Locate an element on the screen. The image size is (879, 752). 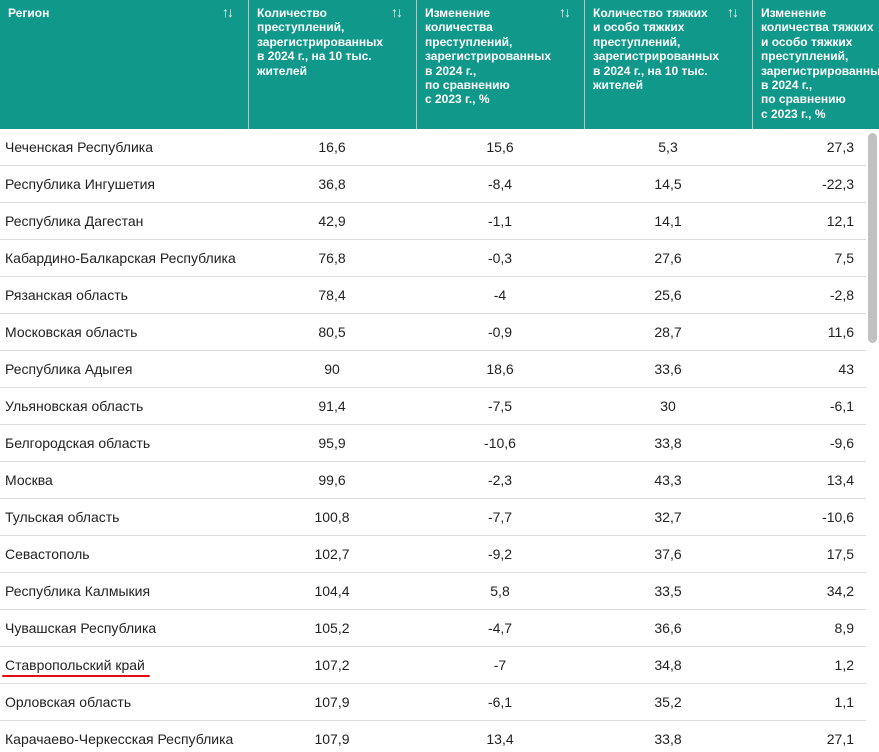
table-row: Московская область 80,5 -0,9 28,7 11,6 is located at coordinates (433, 332).